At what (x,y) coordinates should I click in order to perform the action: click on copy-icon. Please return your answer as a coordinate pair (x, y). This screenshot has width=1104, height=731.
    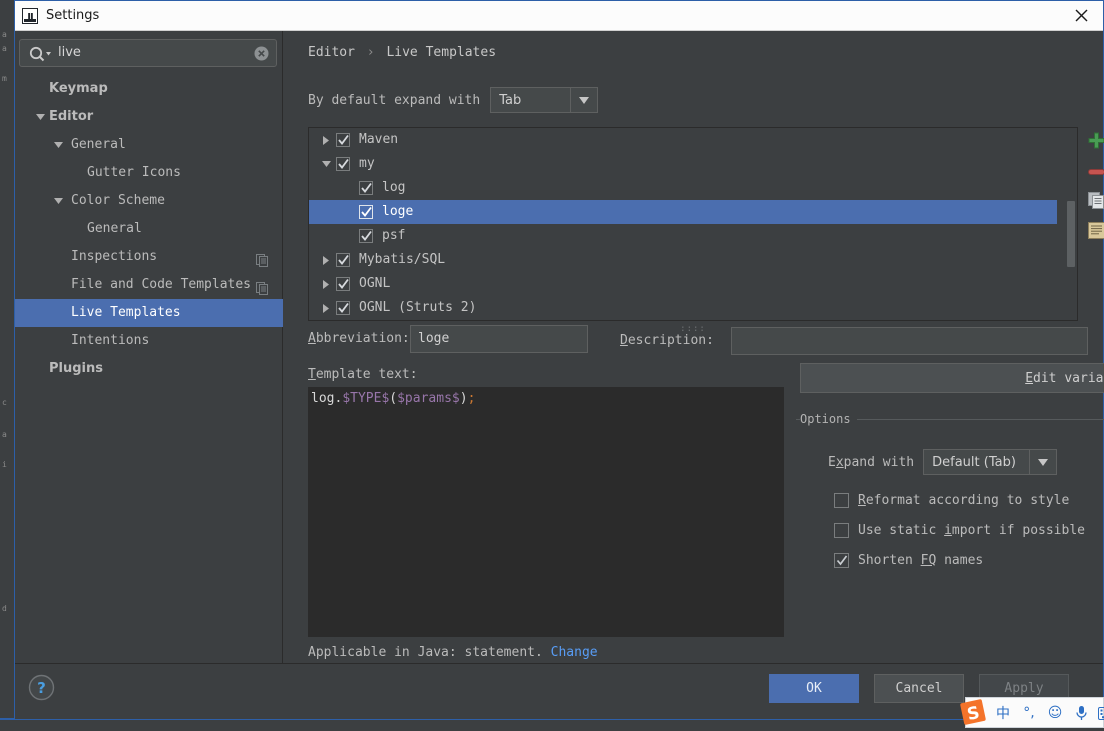
    Looking at the image, I should click on (262, 256).